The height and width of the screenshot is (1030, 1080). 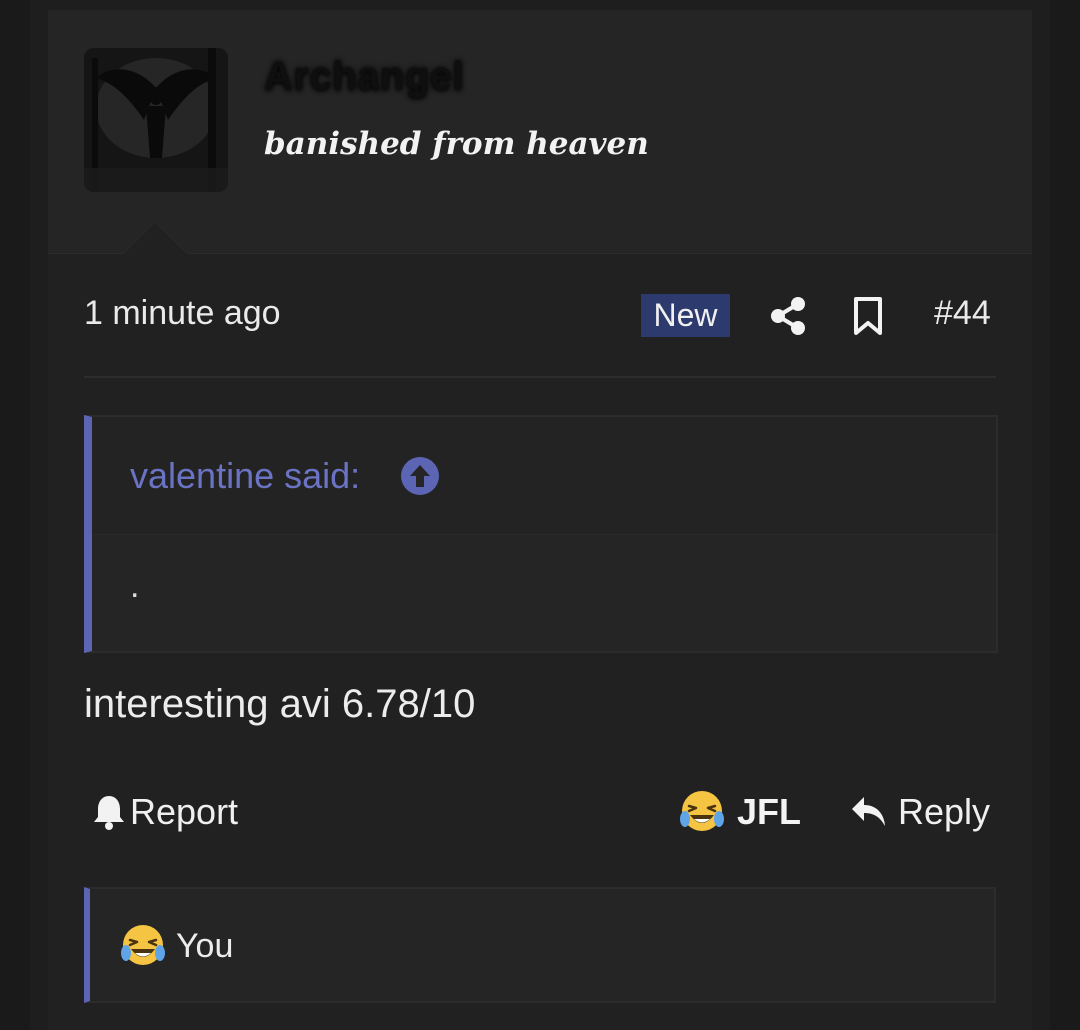 I want to click on reactions-bar: You, so click(x=540, y=945).